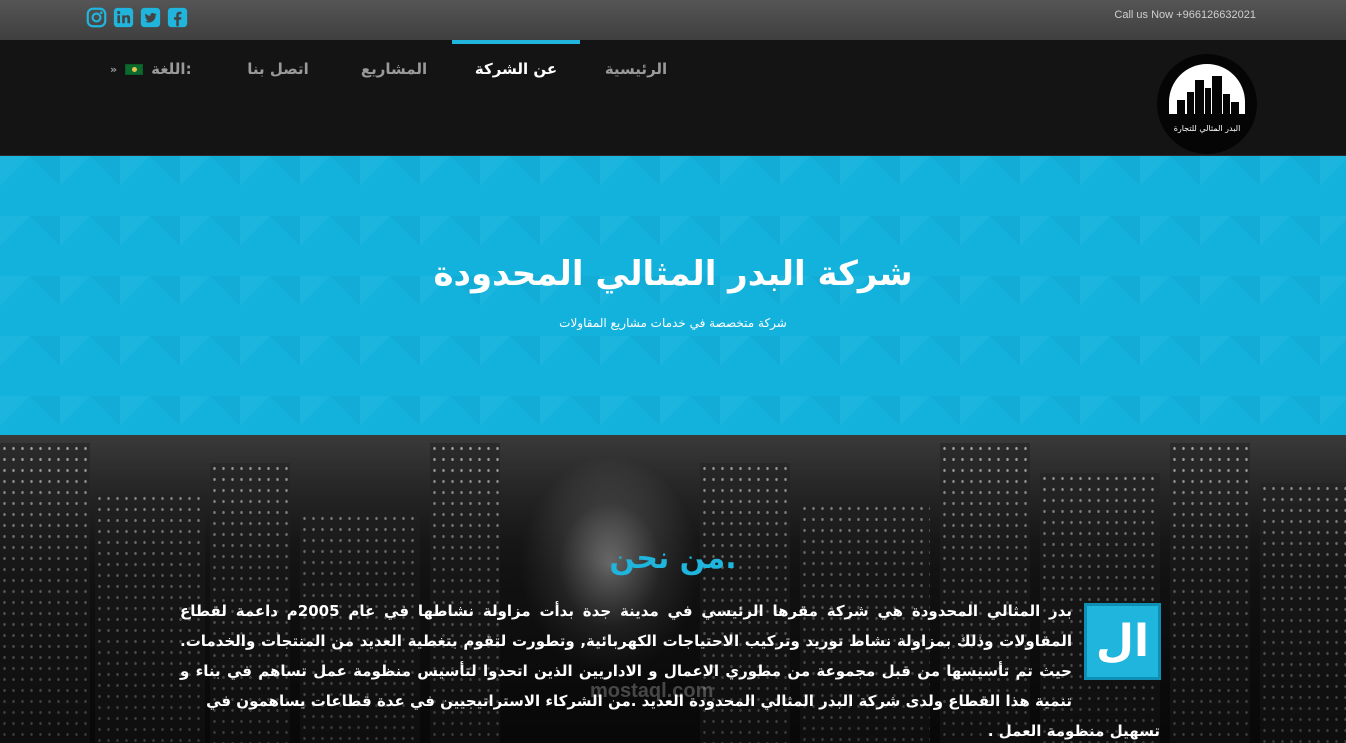 The image size is (1346, 743). I want to click on hero-subtitle: شركة متخصصة في خدمات مشاريع المقاولات, so click(673, 323).